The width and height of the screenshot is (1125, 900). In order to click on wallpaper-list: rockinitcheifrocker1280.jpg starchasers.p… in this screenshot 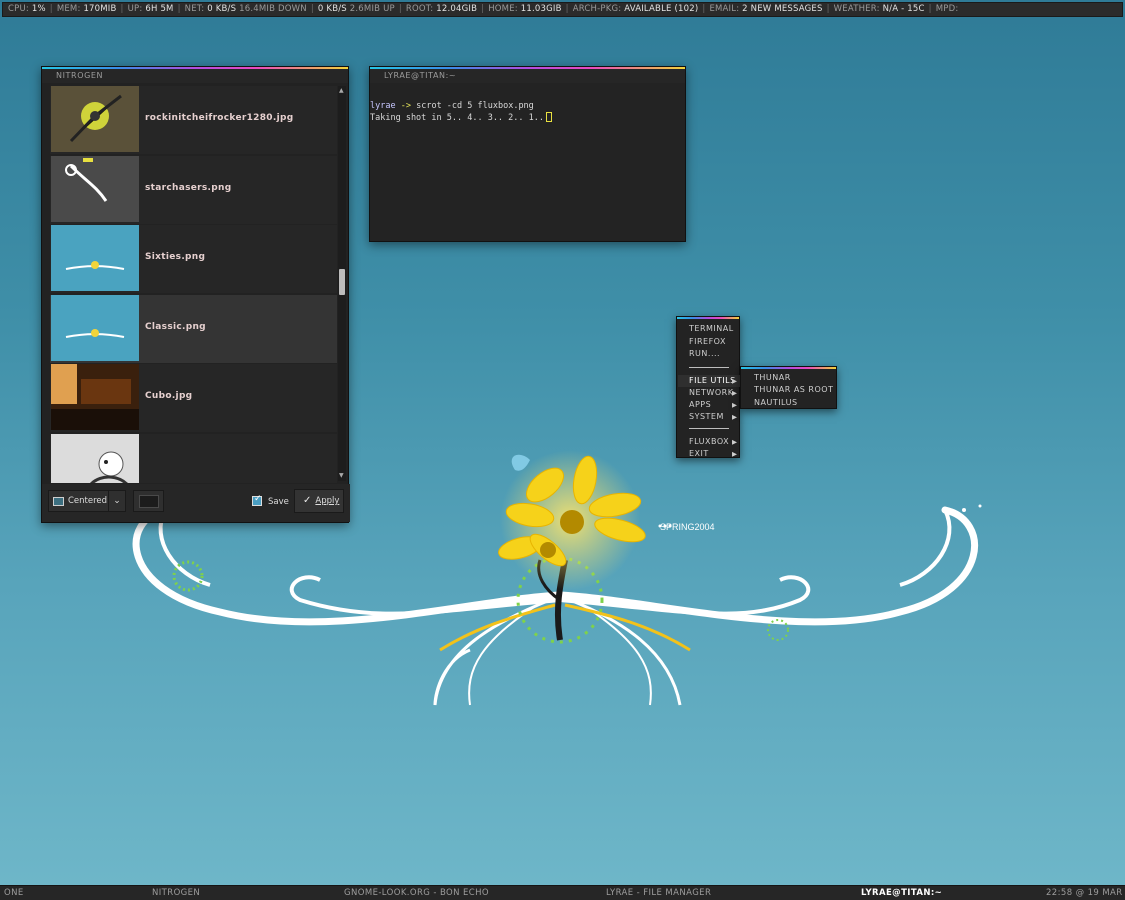, I will do `click(193, 317)`.